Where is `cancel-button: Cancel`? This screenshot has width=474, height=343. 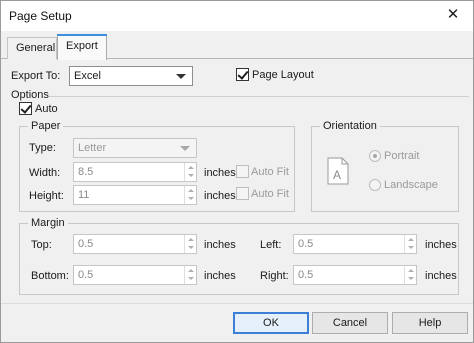 cancel-button: Cancel is located at coordinates (350, 323).